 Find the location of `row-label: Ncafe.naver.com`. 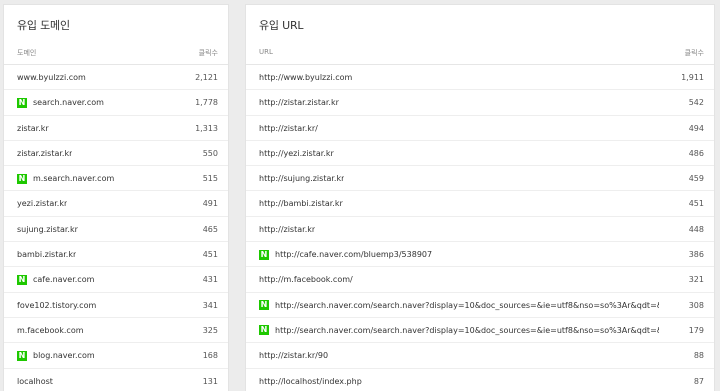

row-label: Ncafe.naver.com is located at coordinates (55, 279).